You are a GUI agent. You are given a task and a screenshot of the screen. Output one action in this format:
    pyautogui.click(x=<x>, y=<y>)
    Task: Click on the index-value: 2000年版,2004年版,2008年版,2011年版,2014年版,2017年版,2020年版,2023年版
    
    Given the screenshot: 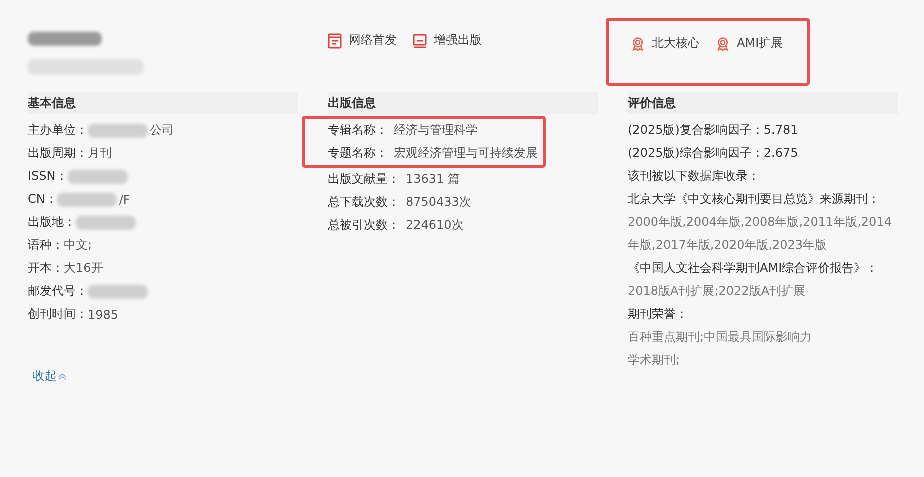 What is the action you would take?
    pyautogui.click(x=760, y=234)
    